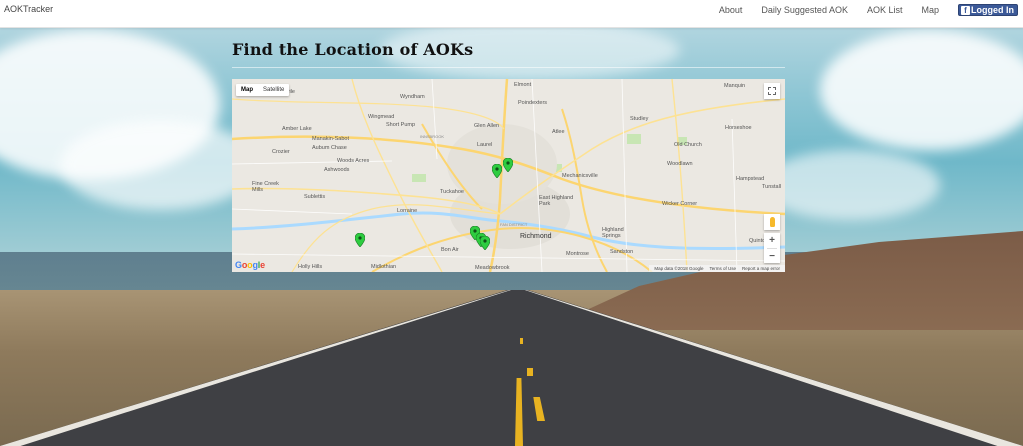 The image size is (1023, 446). I want to click on map-label: INNSBROOK, so click(432, 136).